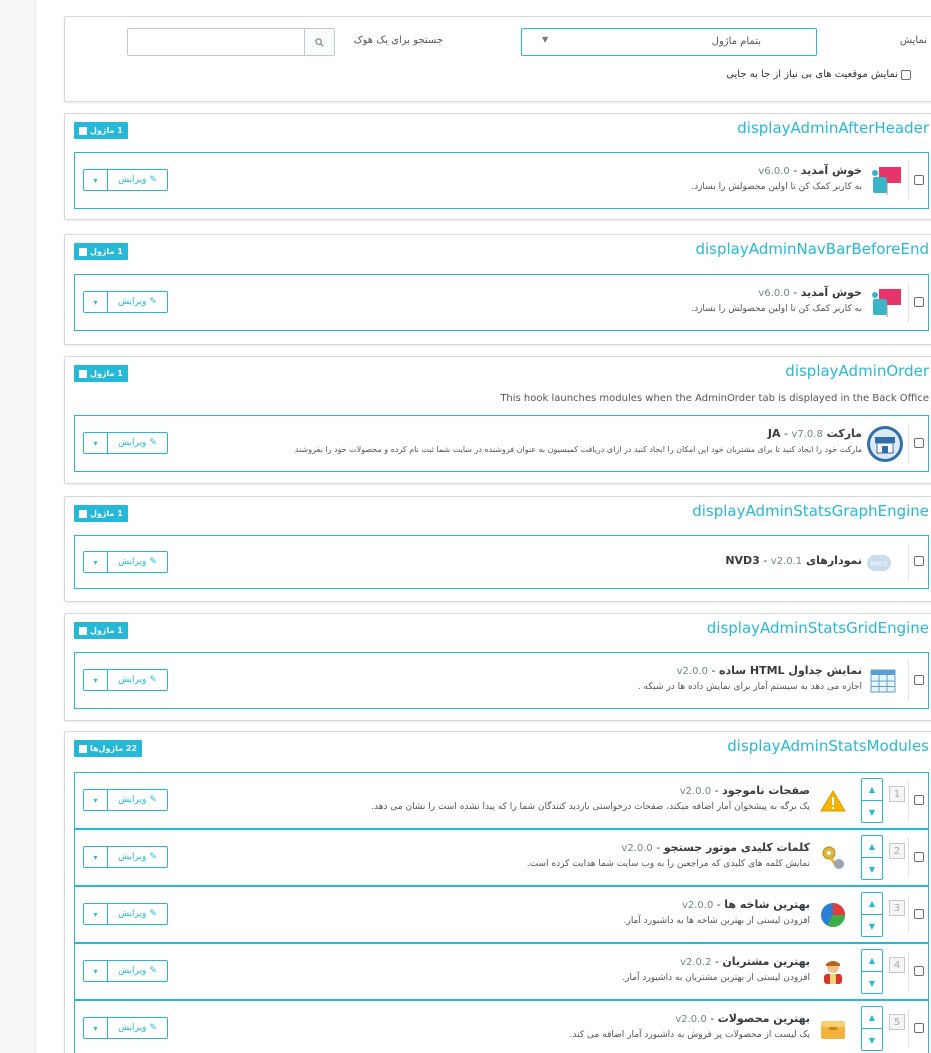 Image resolution: width=931 pixels, height=1053 pixels. Describe the element at coordinates (766, 961) in the screenshot. I see `module-name: بهترین مشتریان` at that location.